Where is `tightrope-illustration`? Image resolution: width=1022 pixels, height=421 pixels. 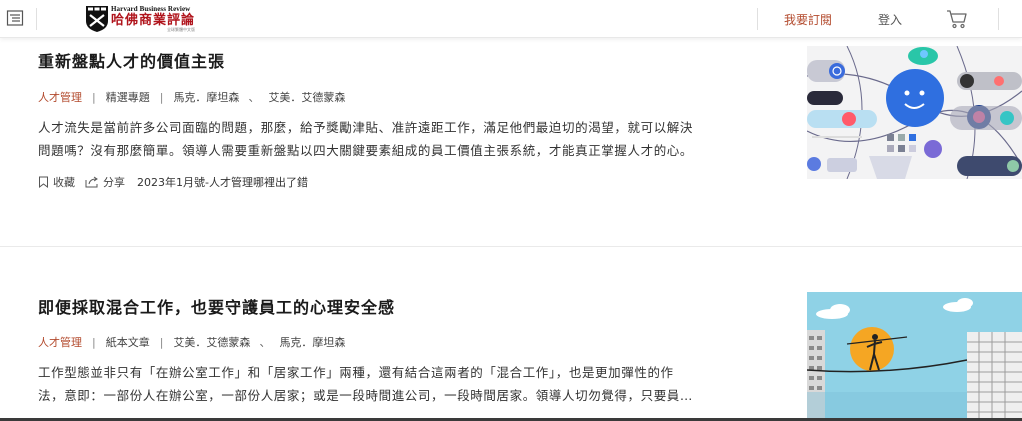
tightrope-illustration is located at coordinates (914, 356).